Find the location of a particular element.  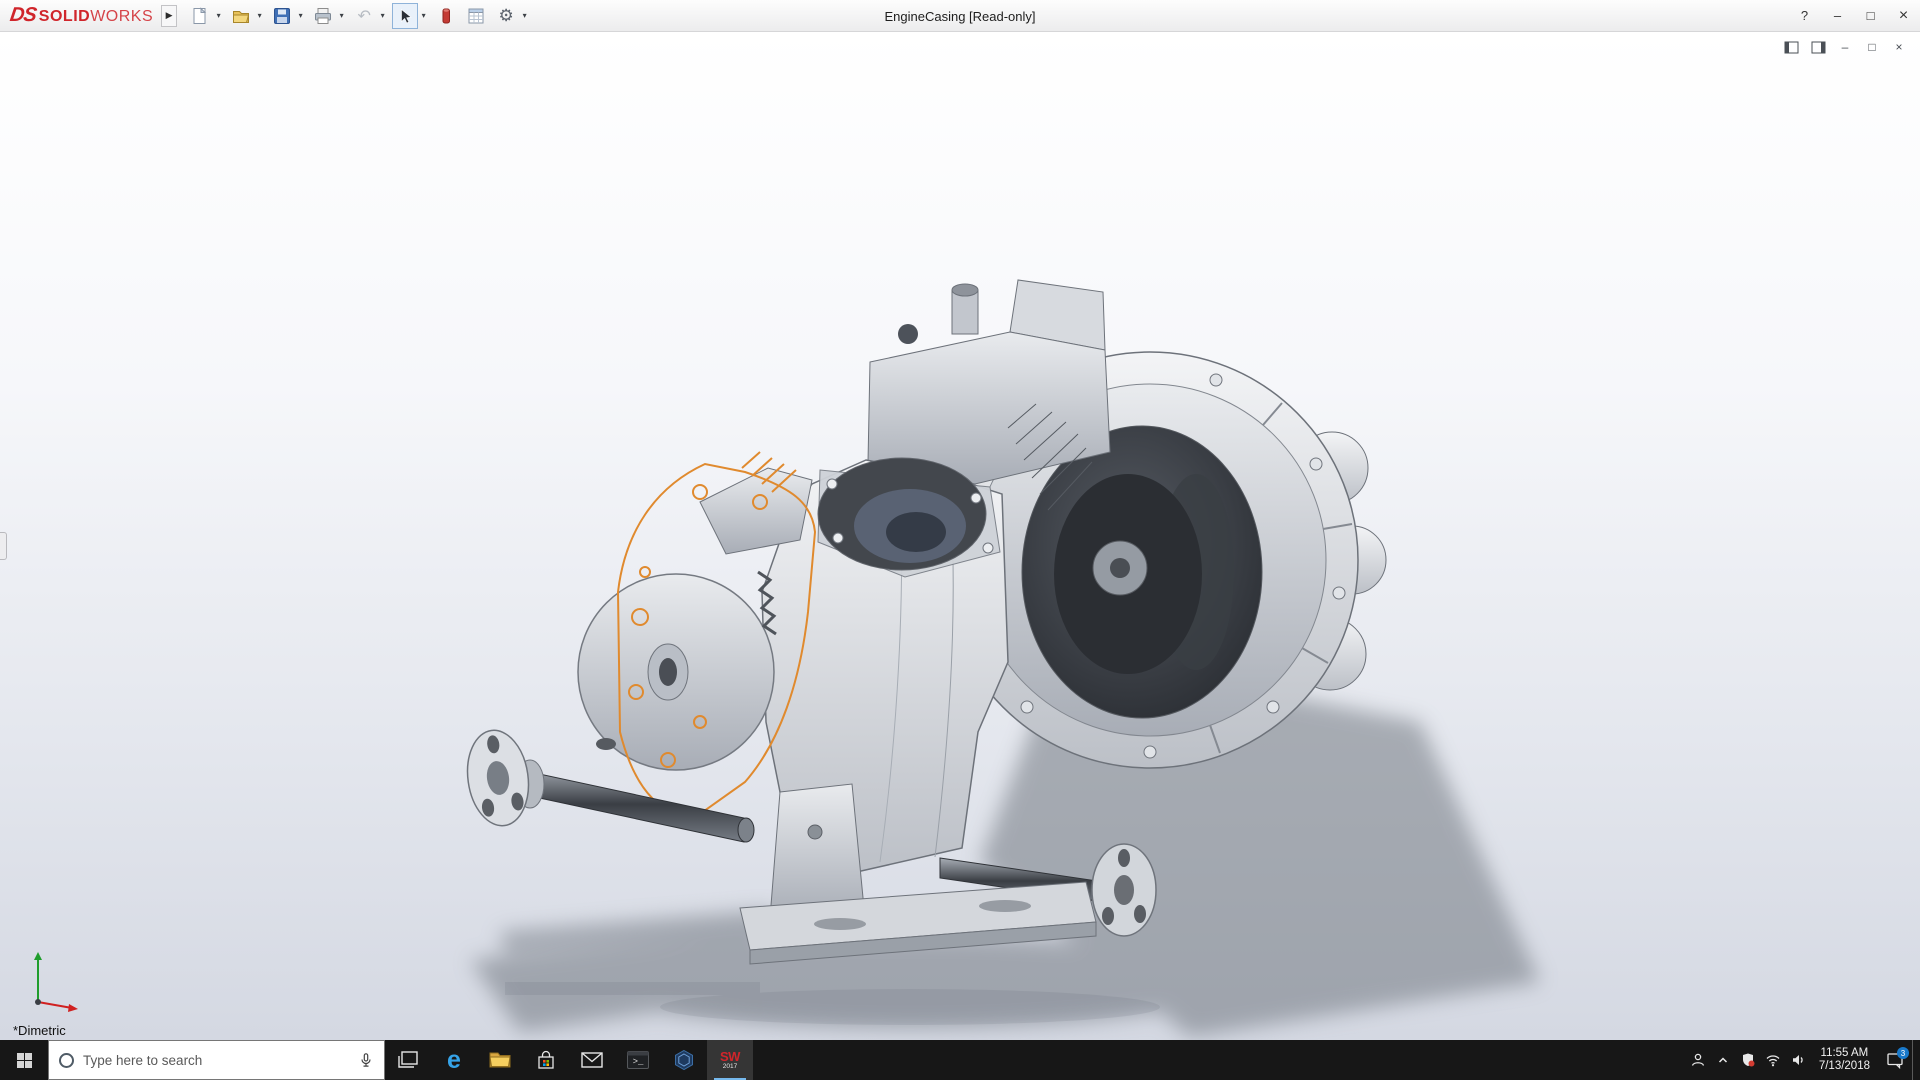

restore-button: □ is located at coordinates (1870, 16).